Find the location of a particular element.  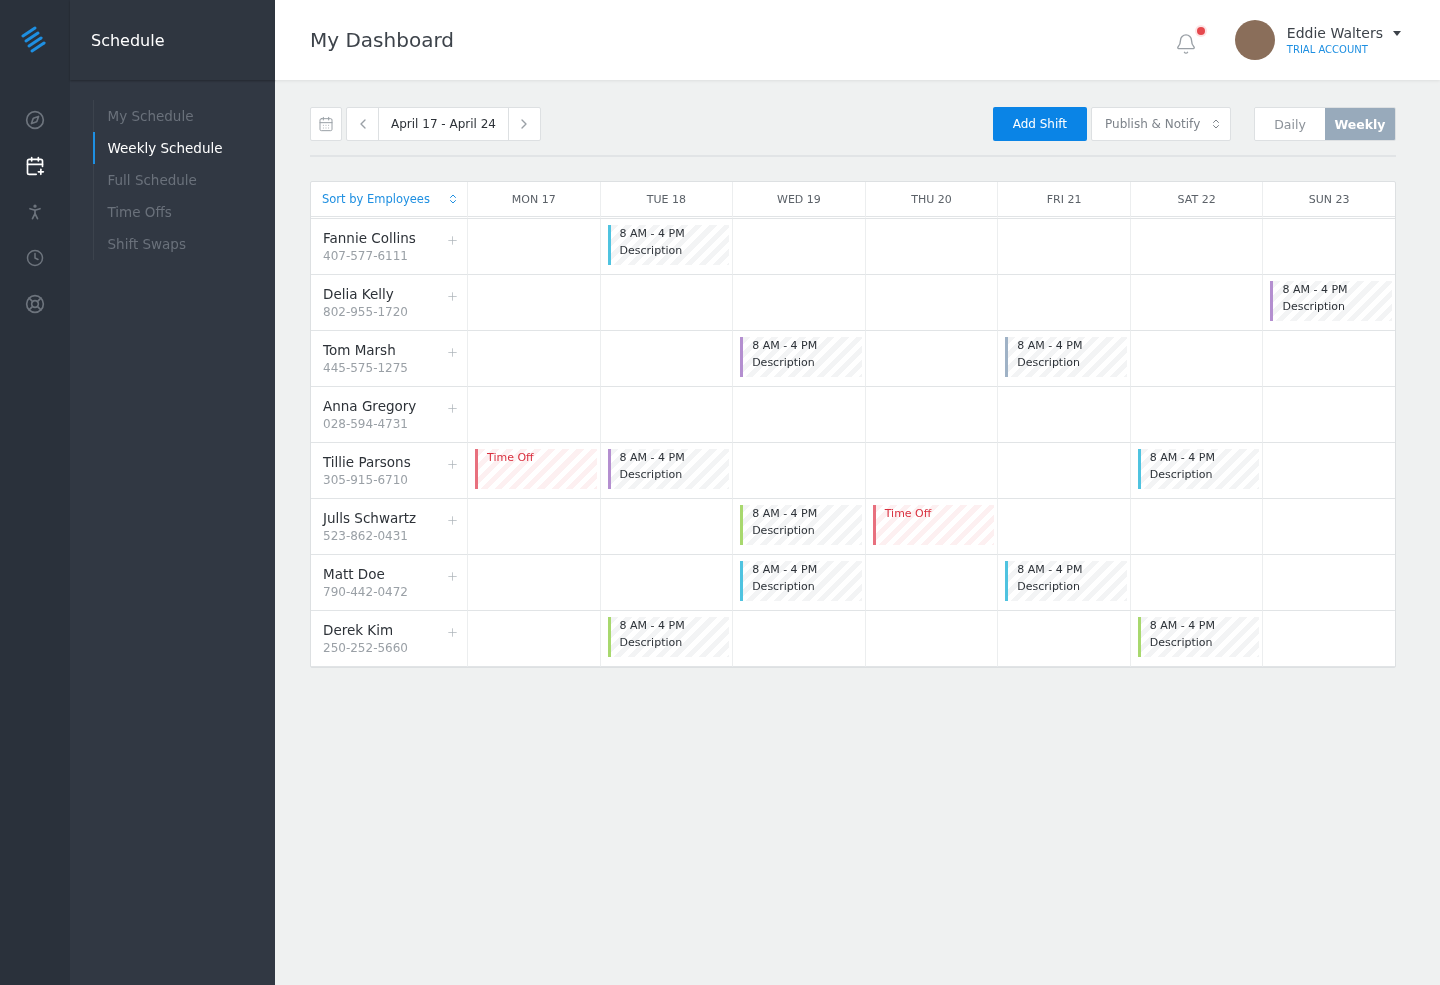

clock-icon is located at coordinates (35, 258).